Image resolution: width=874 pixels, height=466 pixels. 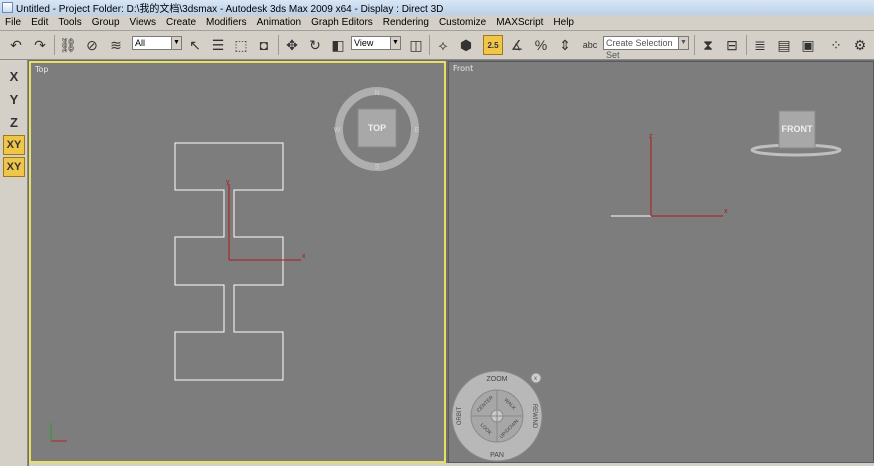 I want to click on wheel-pan: PAN, so click(x=497, y=455).